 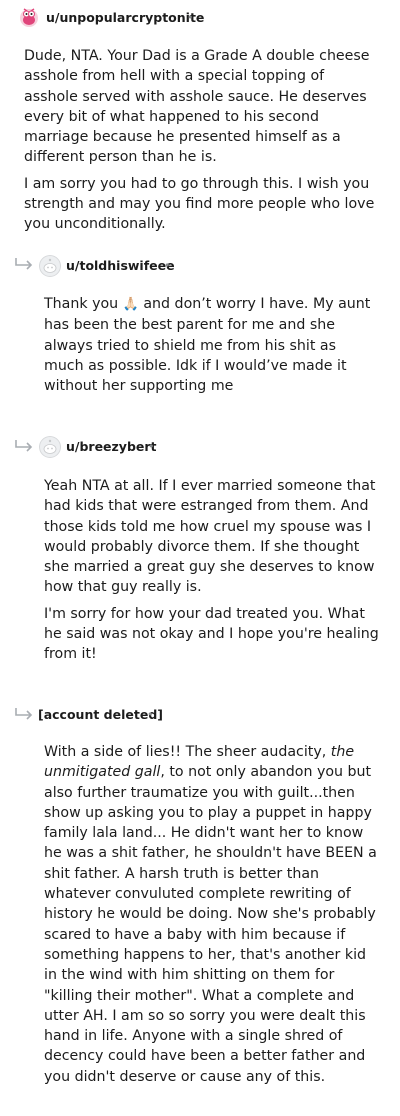 What do you see at coordinates (81, 304) in the screenshot?
I see `comment-text: Thank you` at bounding box center [81, 304].